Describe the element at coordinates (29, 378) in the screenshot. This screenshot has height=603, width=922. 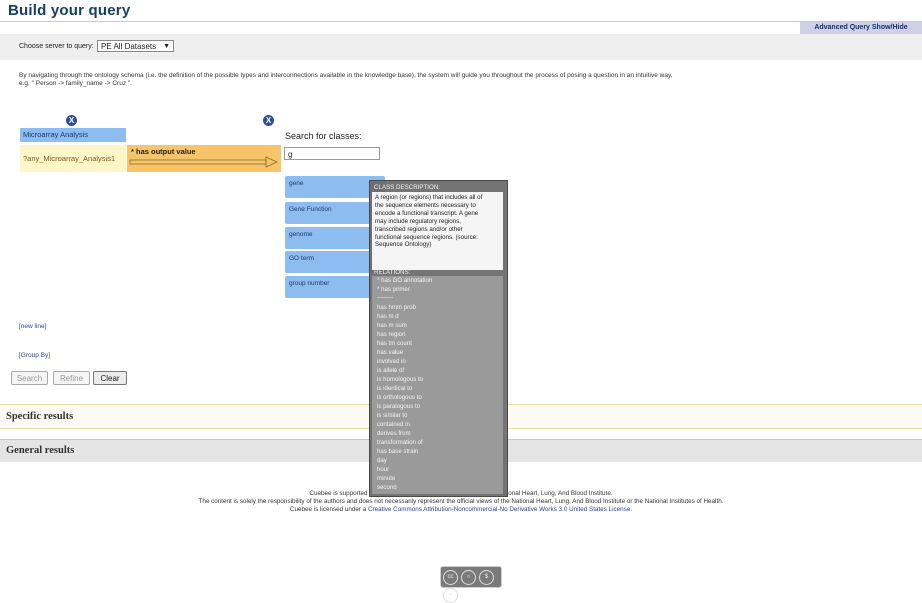
I see `search-button: Search` at that location.